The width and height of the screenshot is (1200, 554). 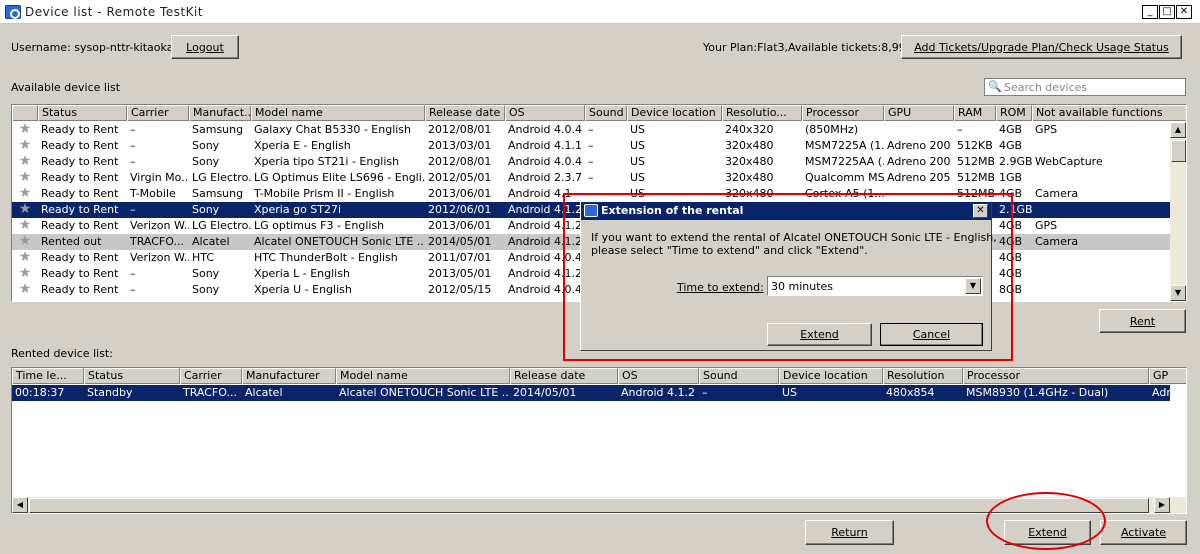 I want to click on available-scrollbar: ▲ ▼, so click(x=1178, y=211).